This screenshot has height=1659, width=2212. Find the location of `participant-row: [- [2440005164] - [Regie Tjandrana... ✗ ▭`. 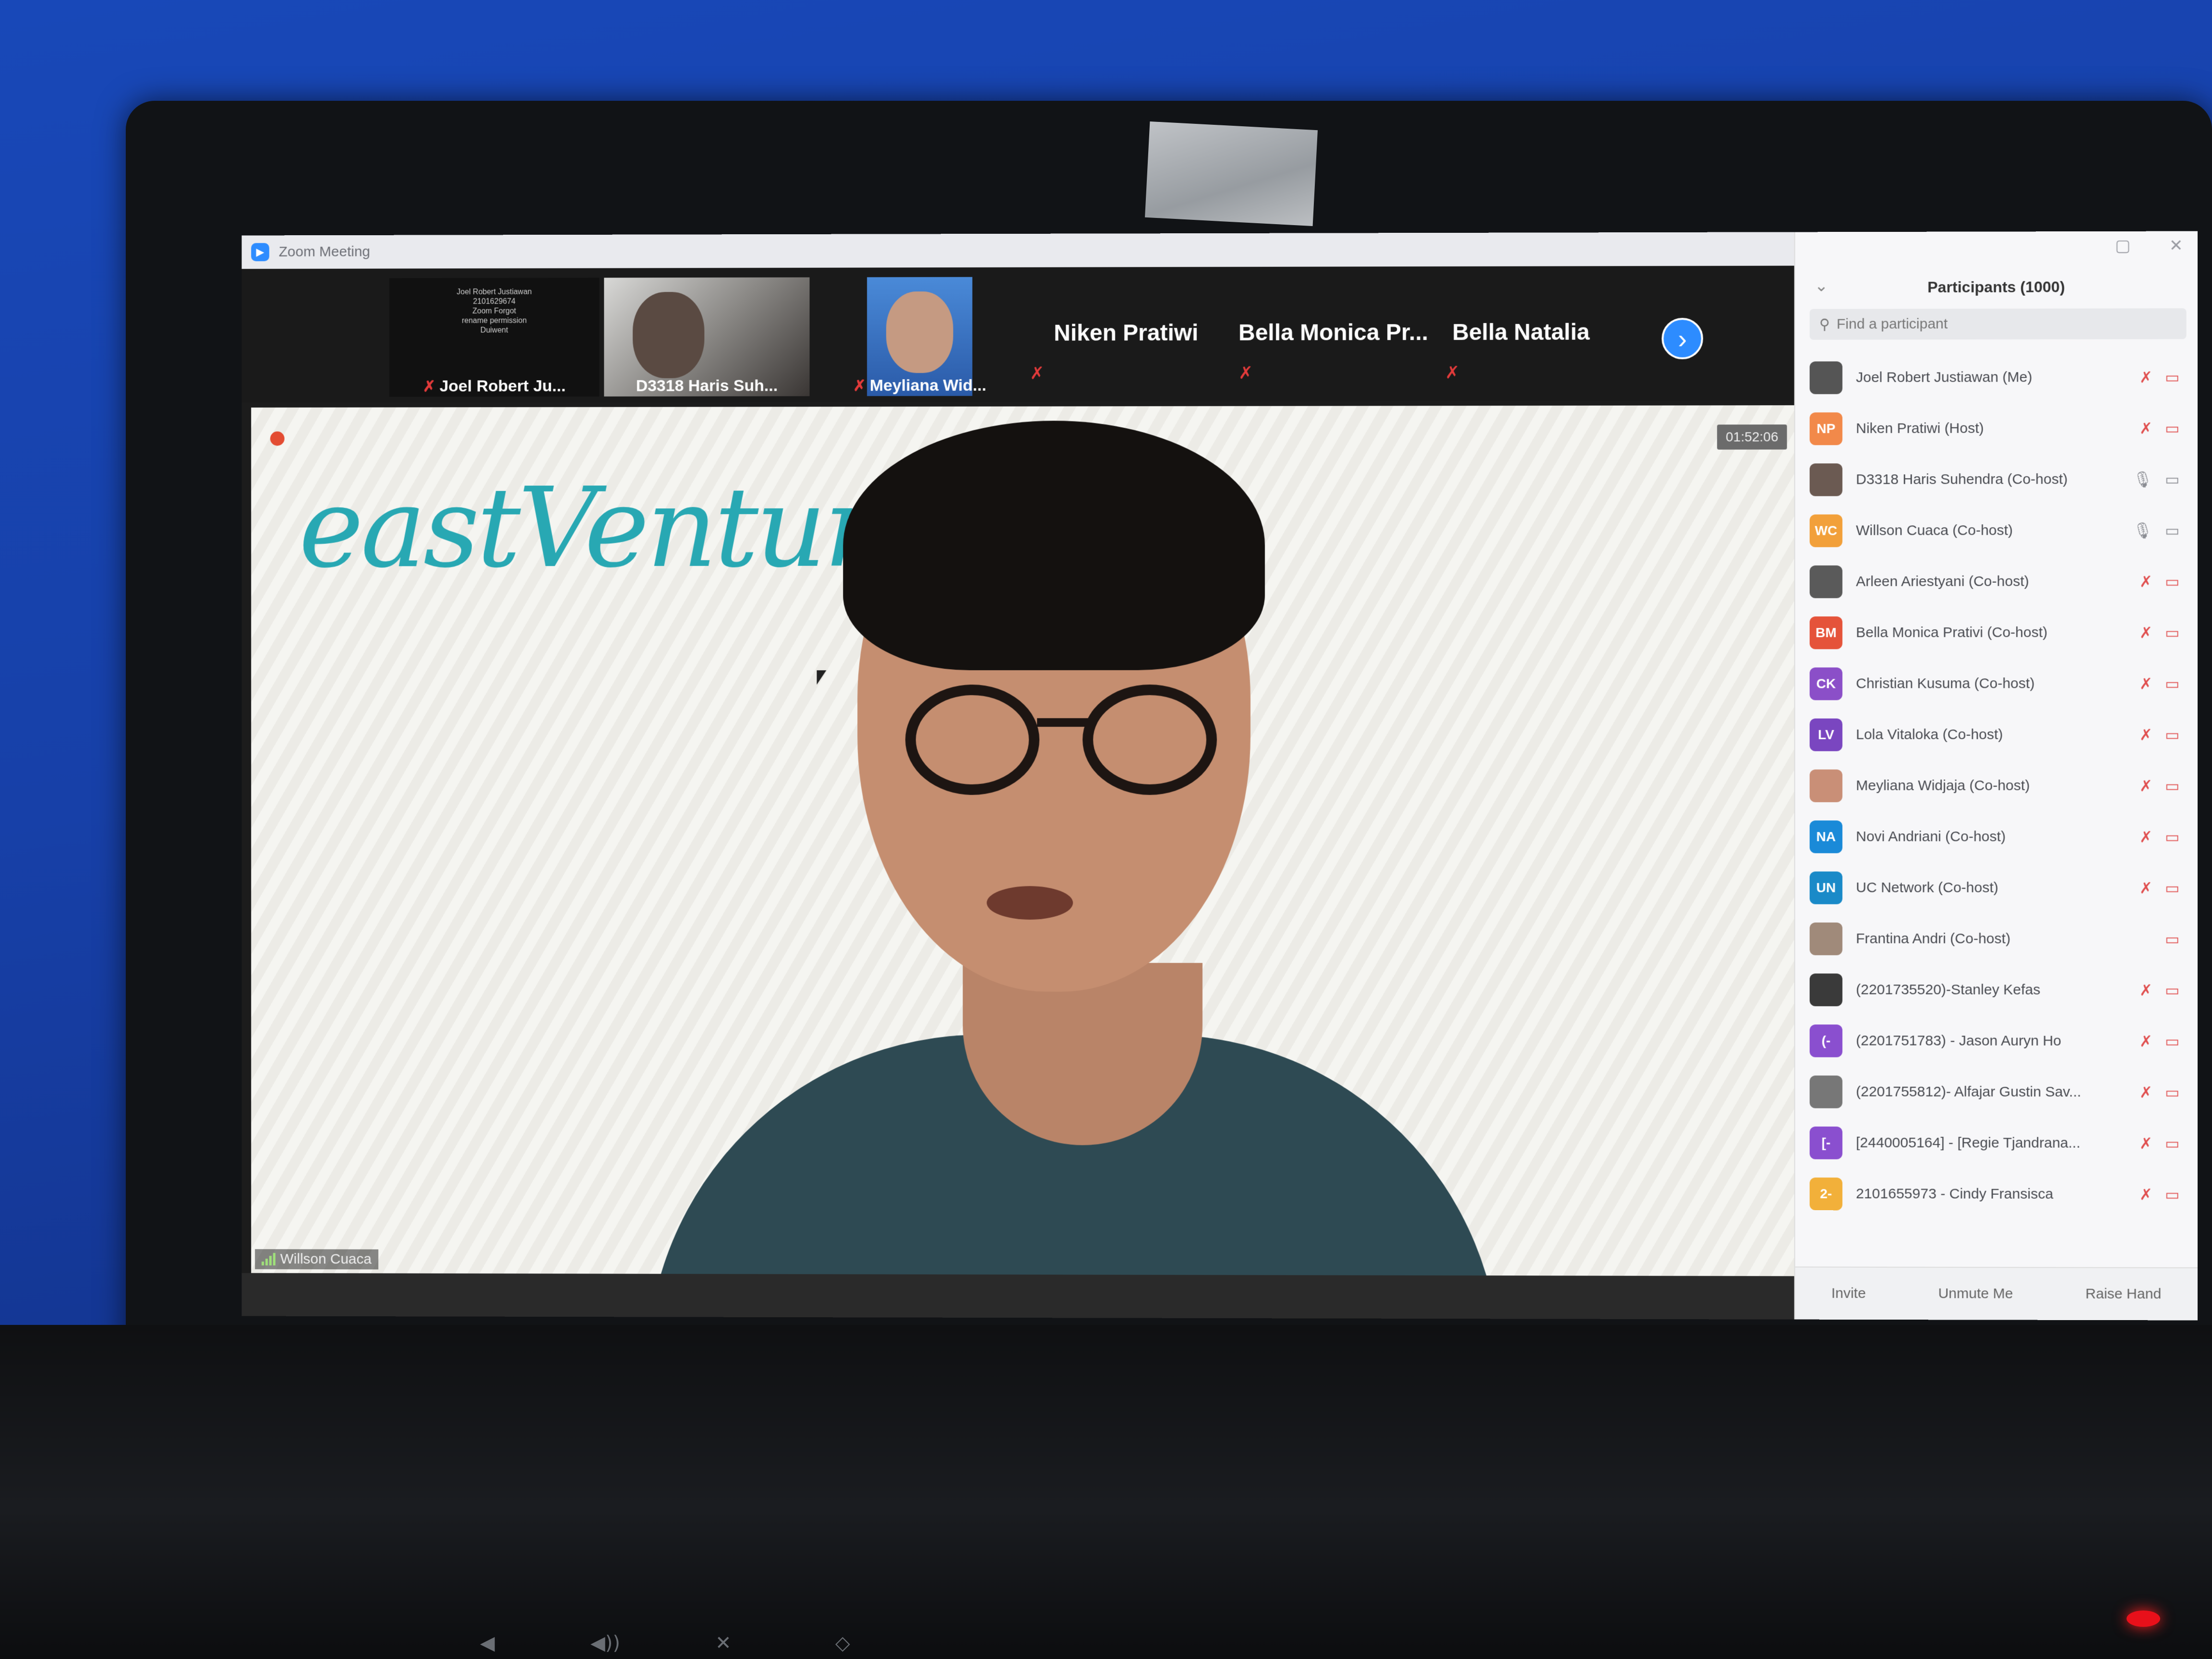

participant-row: [- [2440005164] - [Regie Tjandrana... ✗ ▭ is located at coordinates (2000, 1143).